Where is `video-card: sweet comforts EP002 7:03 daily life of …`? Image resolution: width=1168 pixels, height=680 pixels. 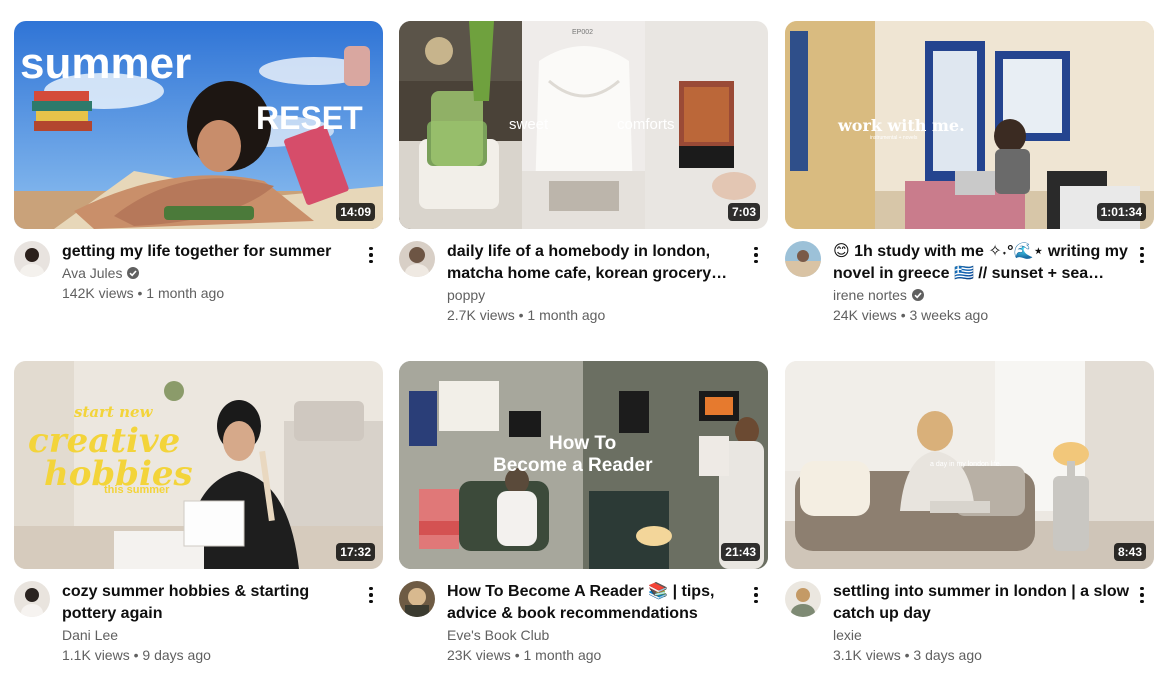 video-card: sweet comforts EP002 7:03 daily life of … is located at coordinates (583, 175).